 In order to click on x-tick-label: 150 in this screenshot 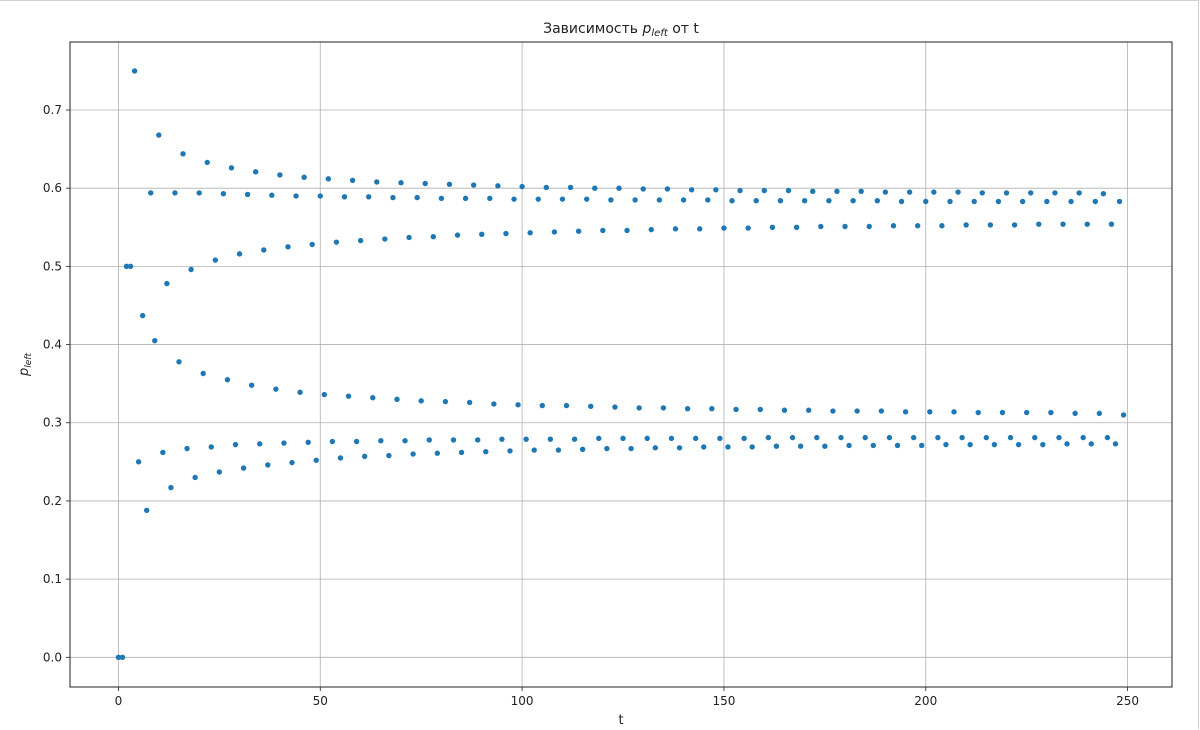, I will do `click(723, 701)`.